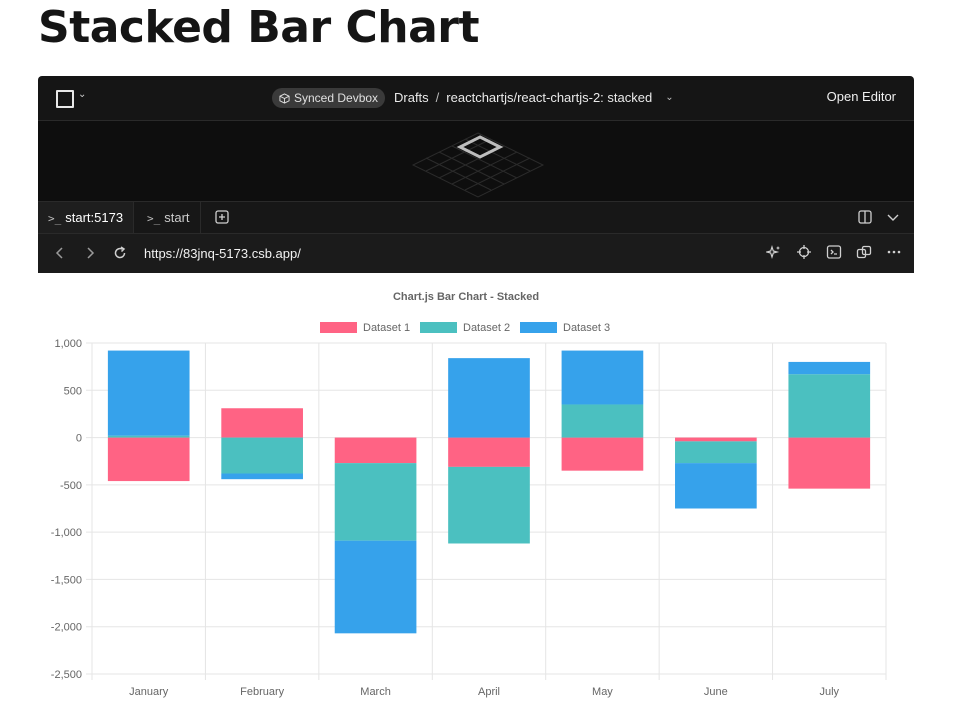  Describe the element at coordinates (120, 253) in the screenshot. I see `reload-icon` at that location.